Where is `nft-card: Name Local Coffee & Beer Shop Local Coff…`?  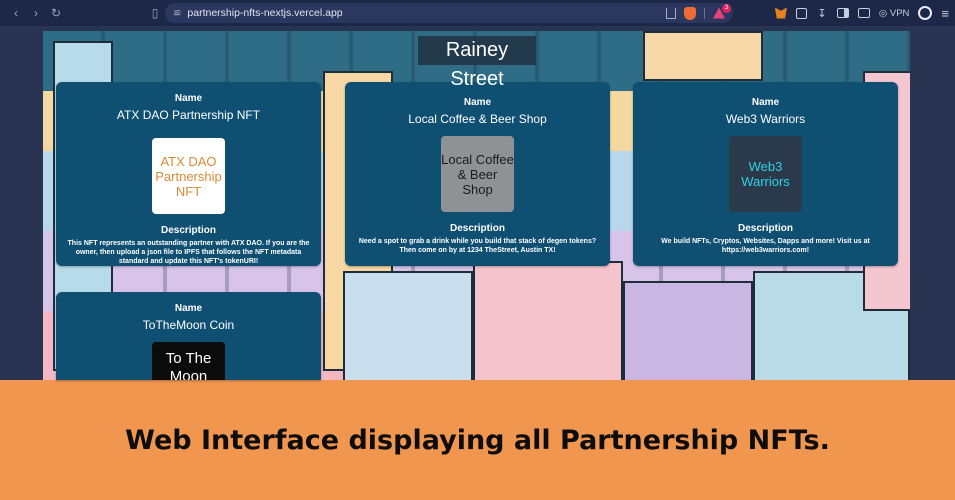
nft-card: Name Local Coffee & Beer Shop Local Coff… is located at coordinates (477, 174).